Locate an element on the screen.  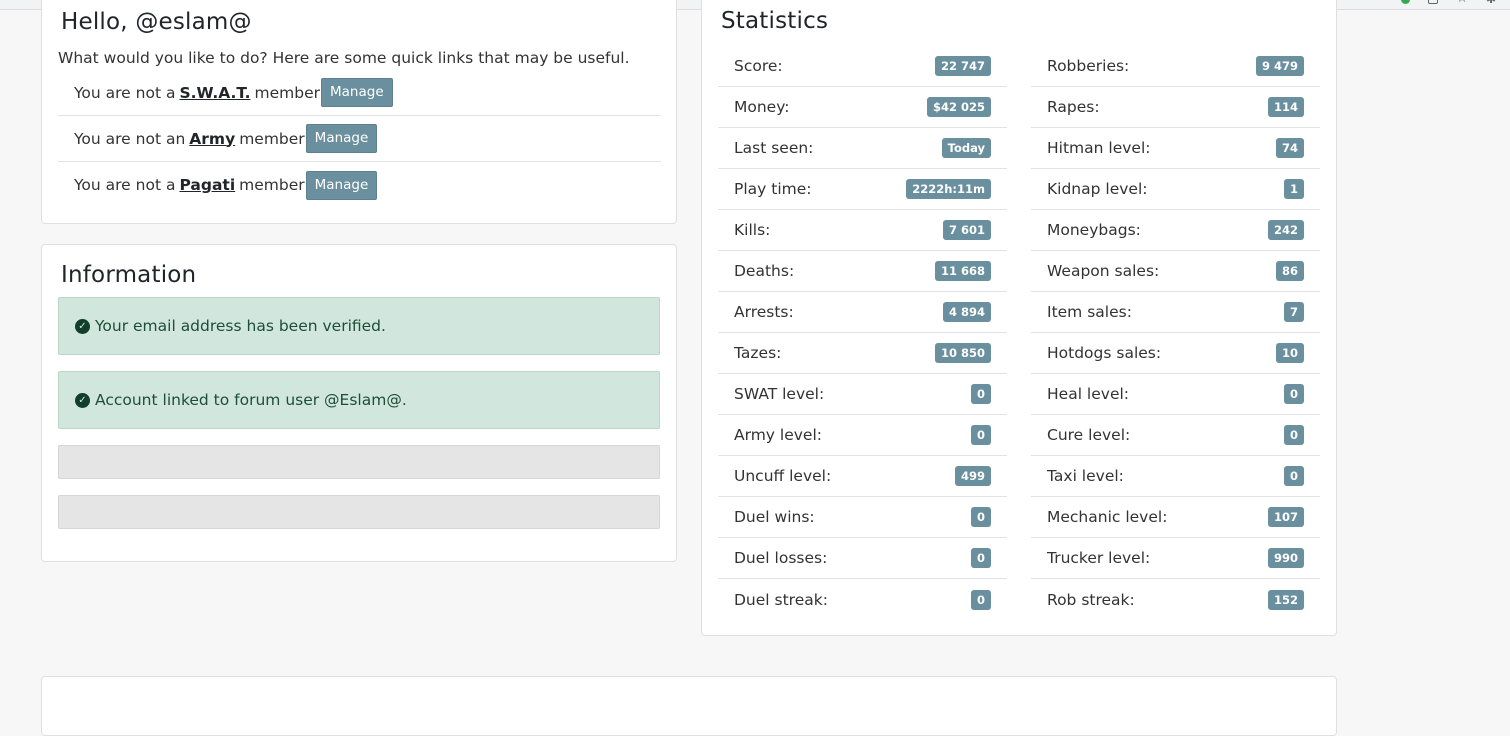
stat-row: Rapes: 114 is located at coordinates (1175, 107).